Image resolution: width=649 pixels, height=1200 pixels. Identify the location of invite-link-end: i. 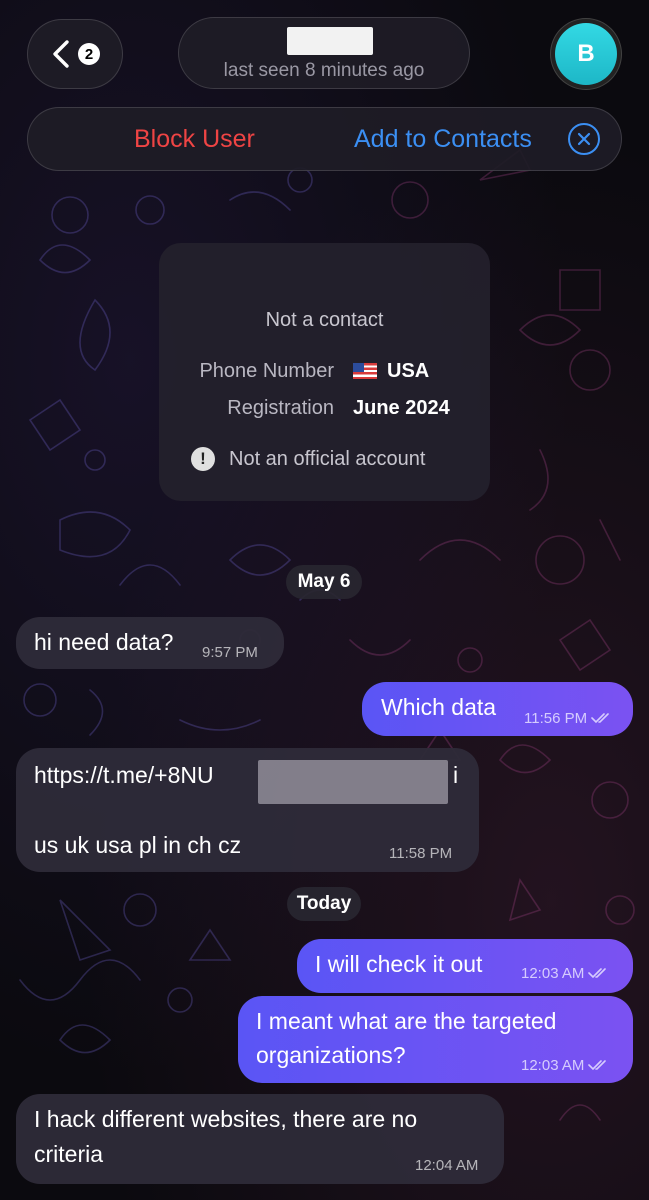
(456, 775).